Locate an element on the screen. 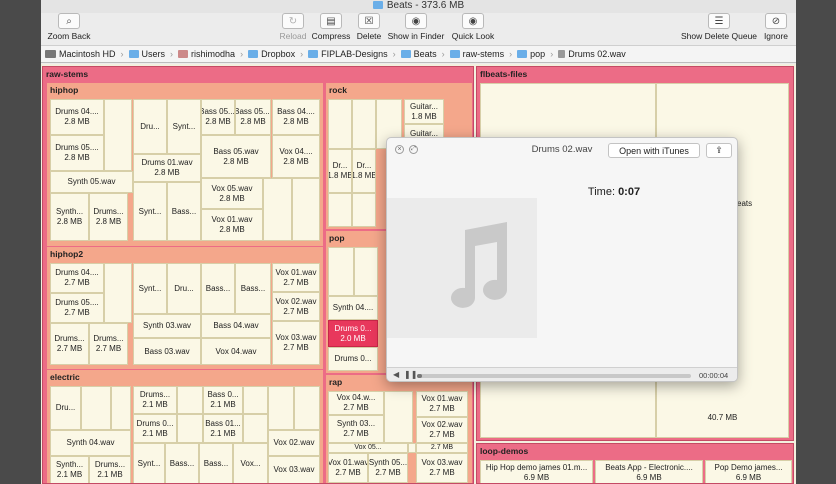 This screenshot has height=484, width=836. treemap-file: Synth... 2.8 MB is located at coordinates (69, 217).